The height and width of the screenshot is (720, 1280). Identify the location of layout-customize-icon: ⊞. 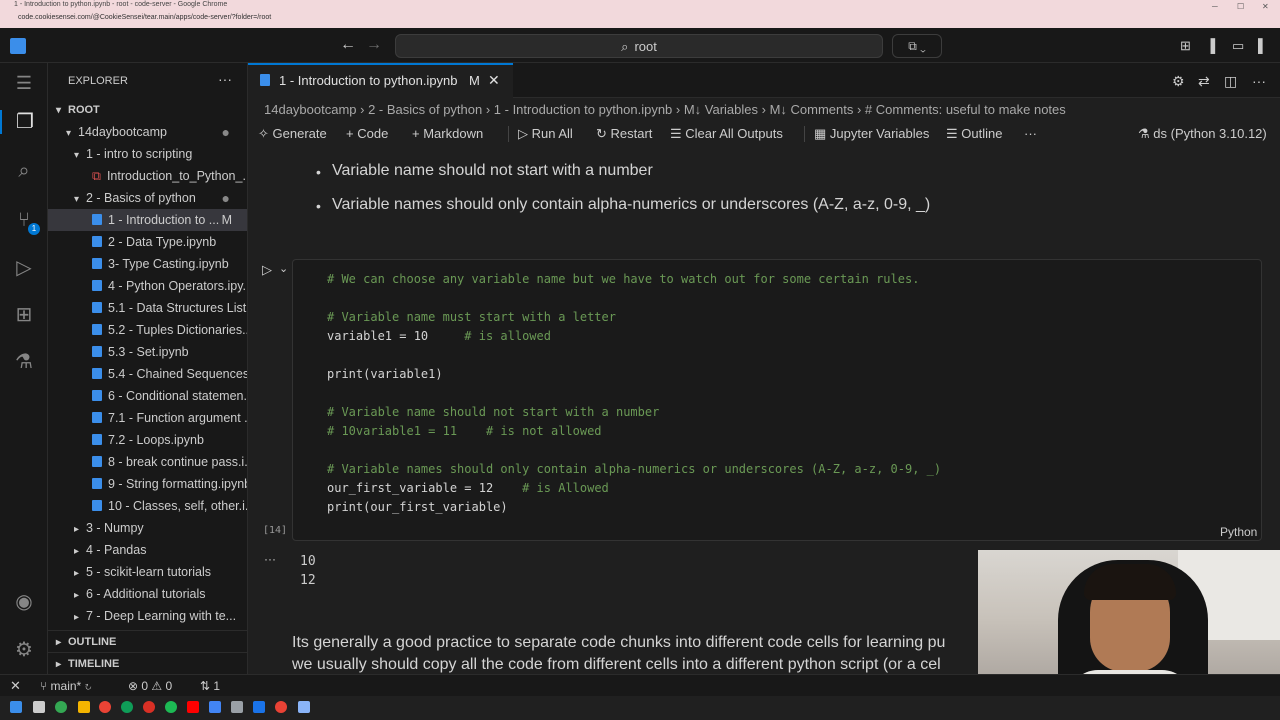
(1185, 46).